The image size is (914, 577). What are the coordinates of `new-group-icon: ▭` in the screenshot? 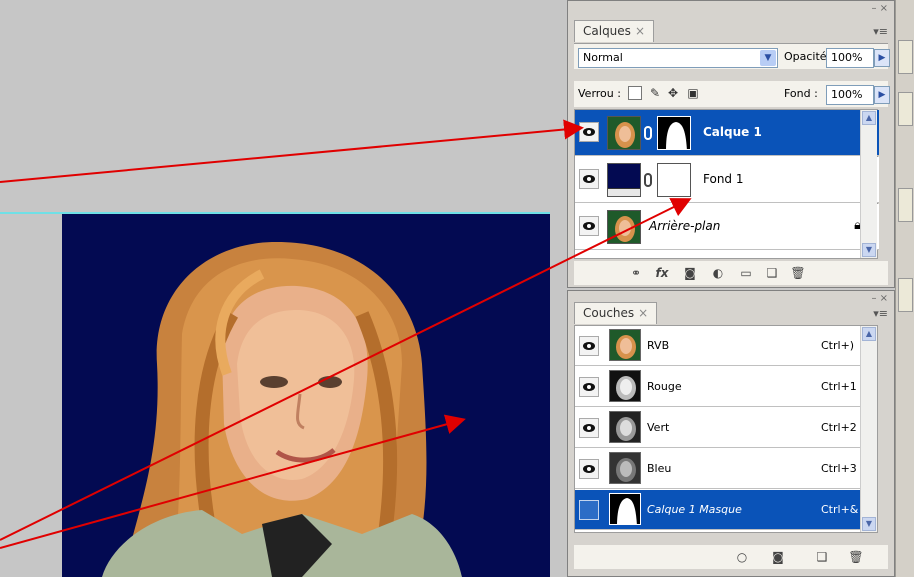 It's located at (746, 273).